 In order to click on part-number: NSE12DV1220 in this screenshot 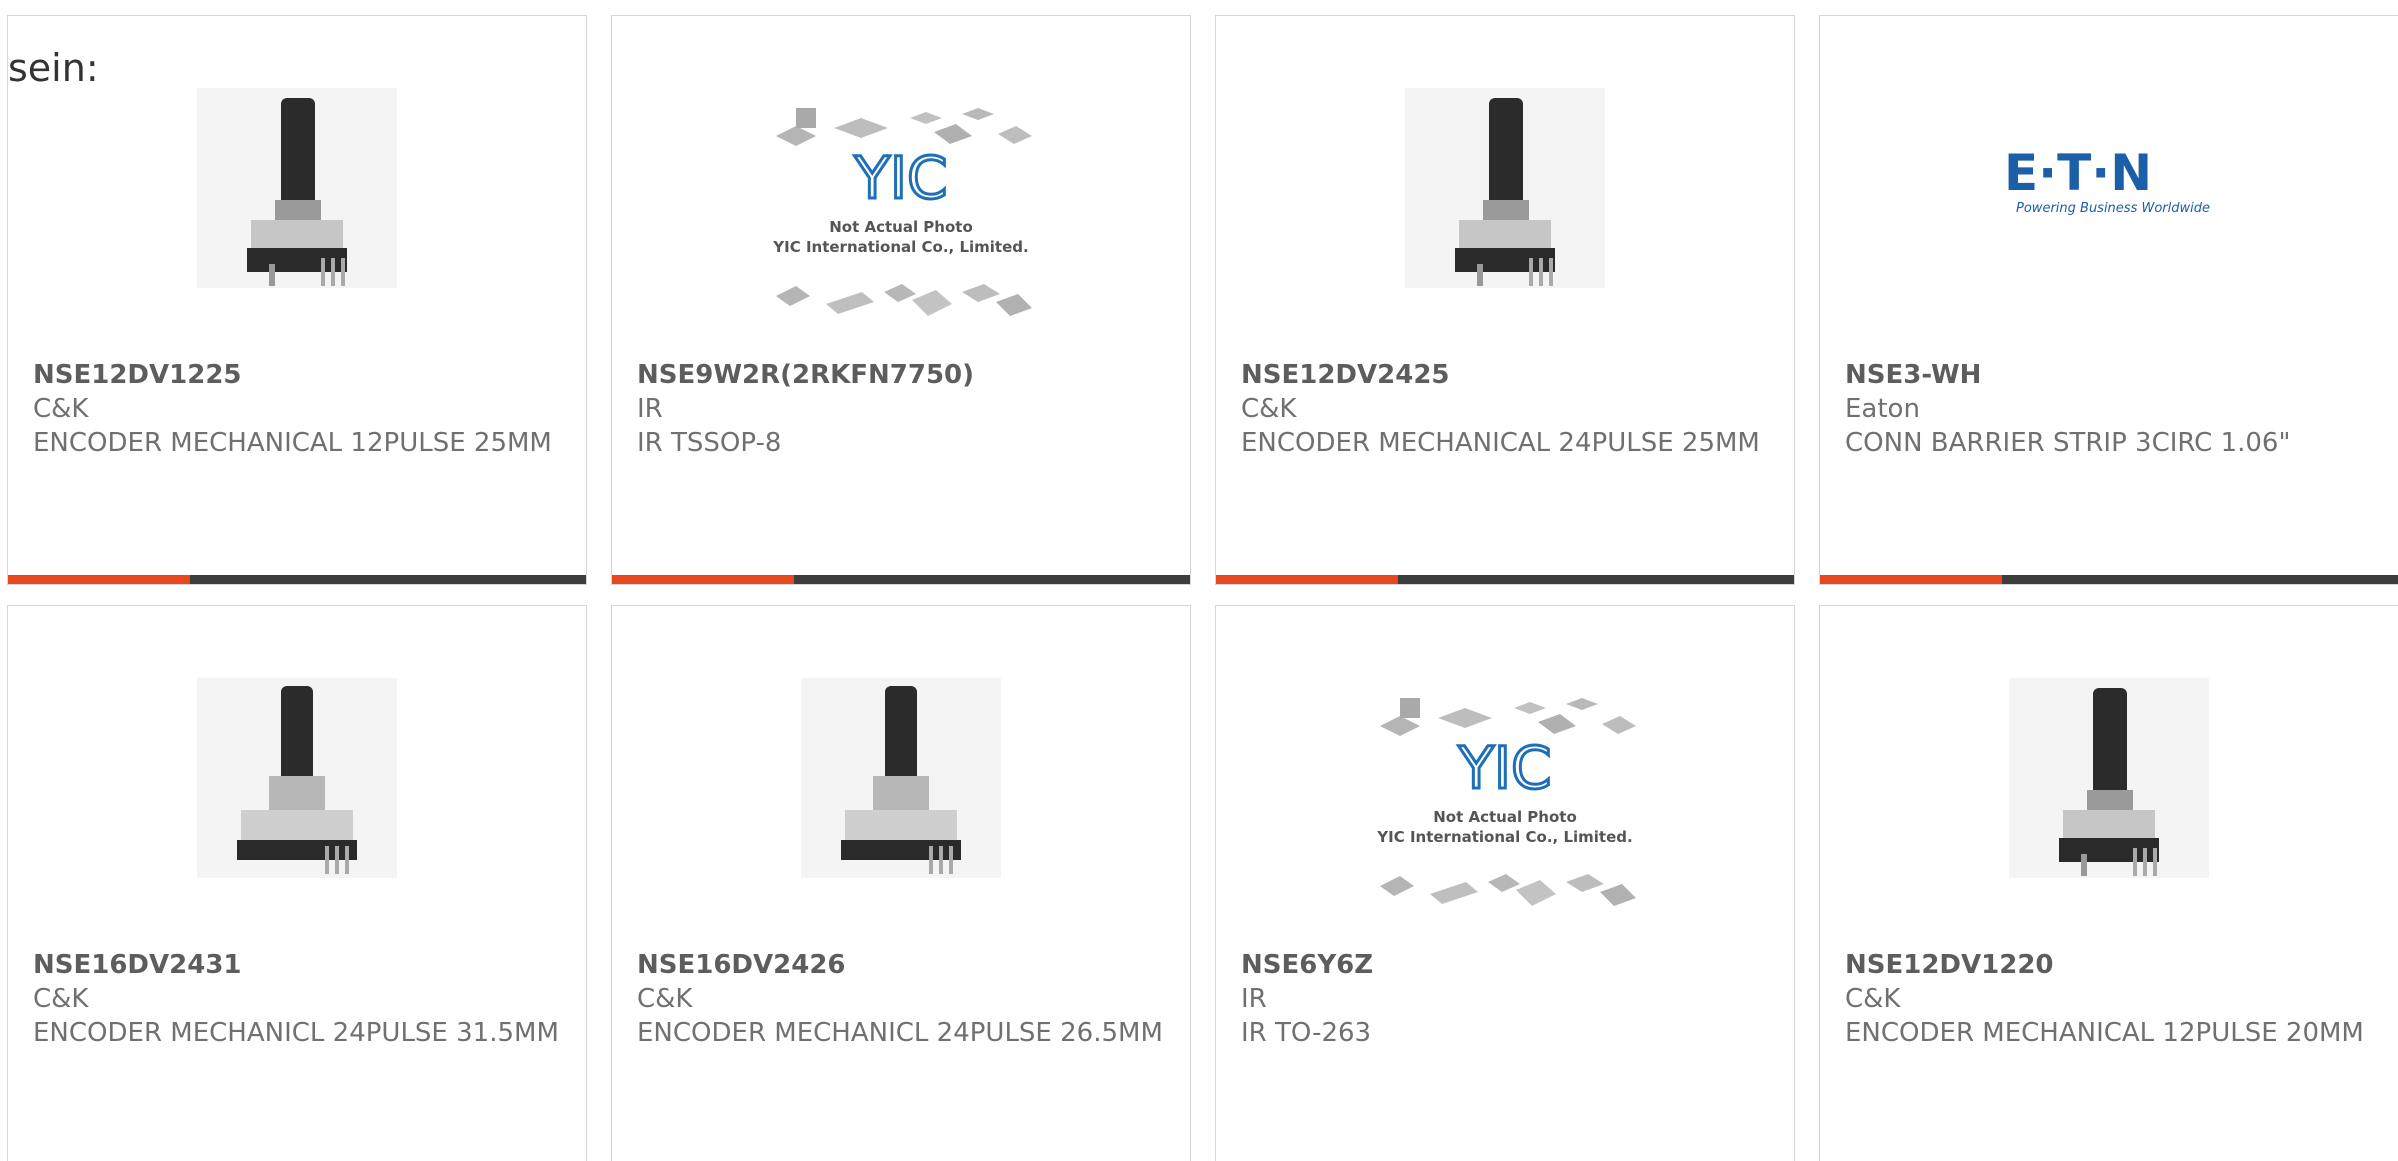, I will do `click(2111, 965)`.